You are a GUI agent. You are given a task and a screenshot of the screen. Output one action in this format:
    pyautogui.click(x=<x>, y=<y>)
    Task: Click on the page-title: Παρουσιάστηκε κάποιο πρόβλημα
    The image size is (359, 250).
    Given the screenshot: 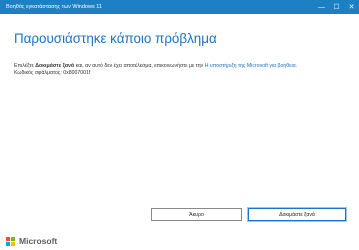 What is the action you would take?
    pyautogui.click(x=115, y=38)
    